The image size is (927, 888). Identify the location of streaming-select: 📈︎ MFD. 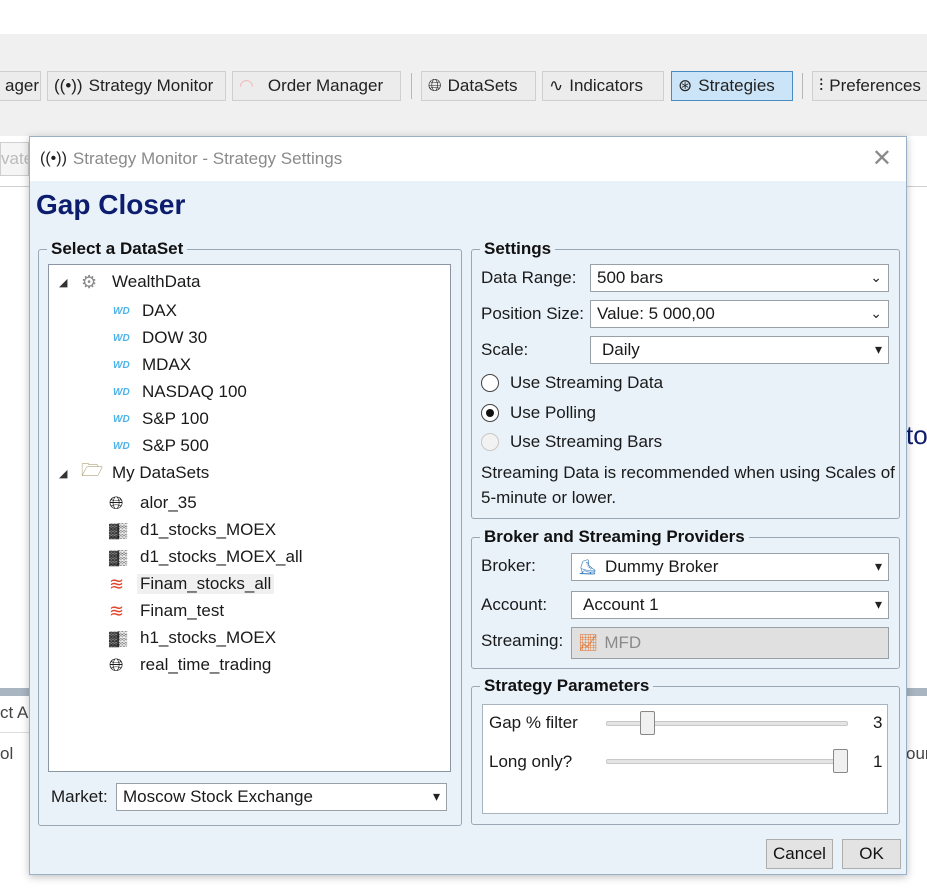
(730, 643).